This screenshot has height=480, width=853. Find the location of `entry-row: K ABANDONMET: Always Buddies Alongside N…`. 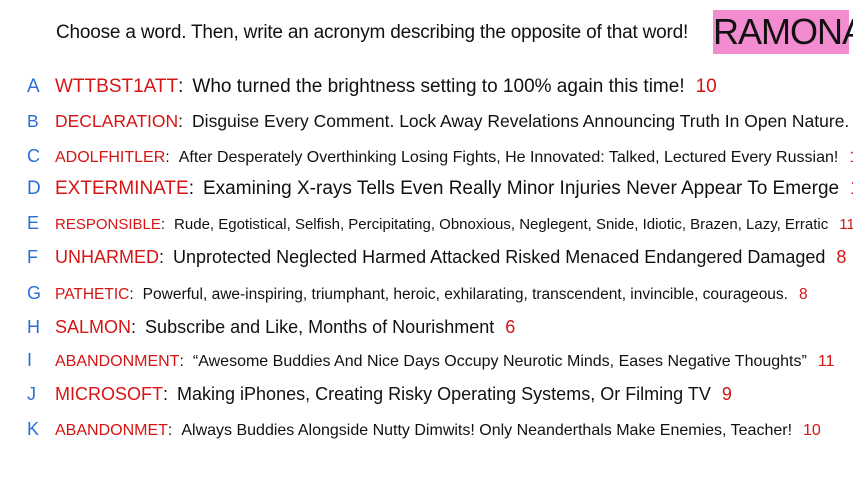

entry-row: K ABANDONMET: Always Buddies Alongside N… is located at coordinates (424, 429).